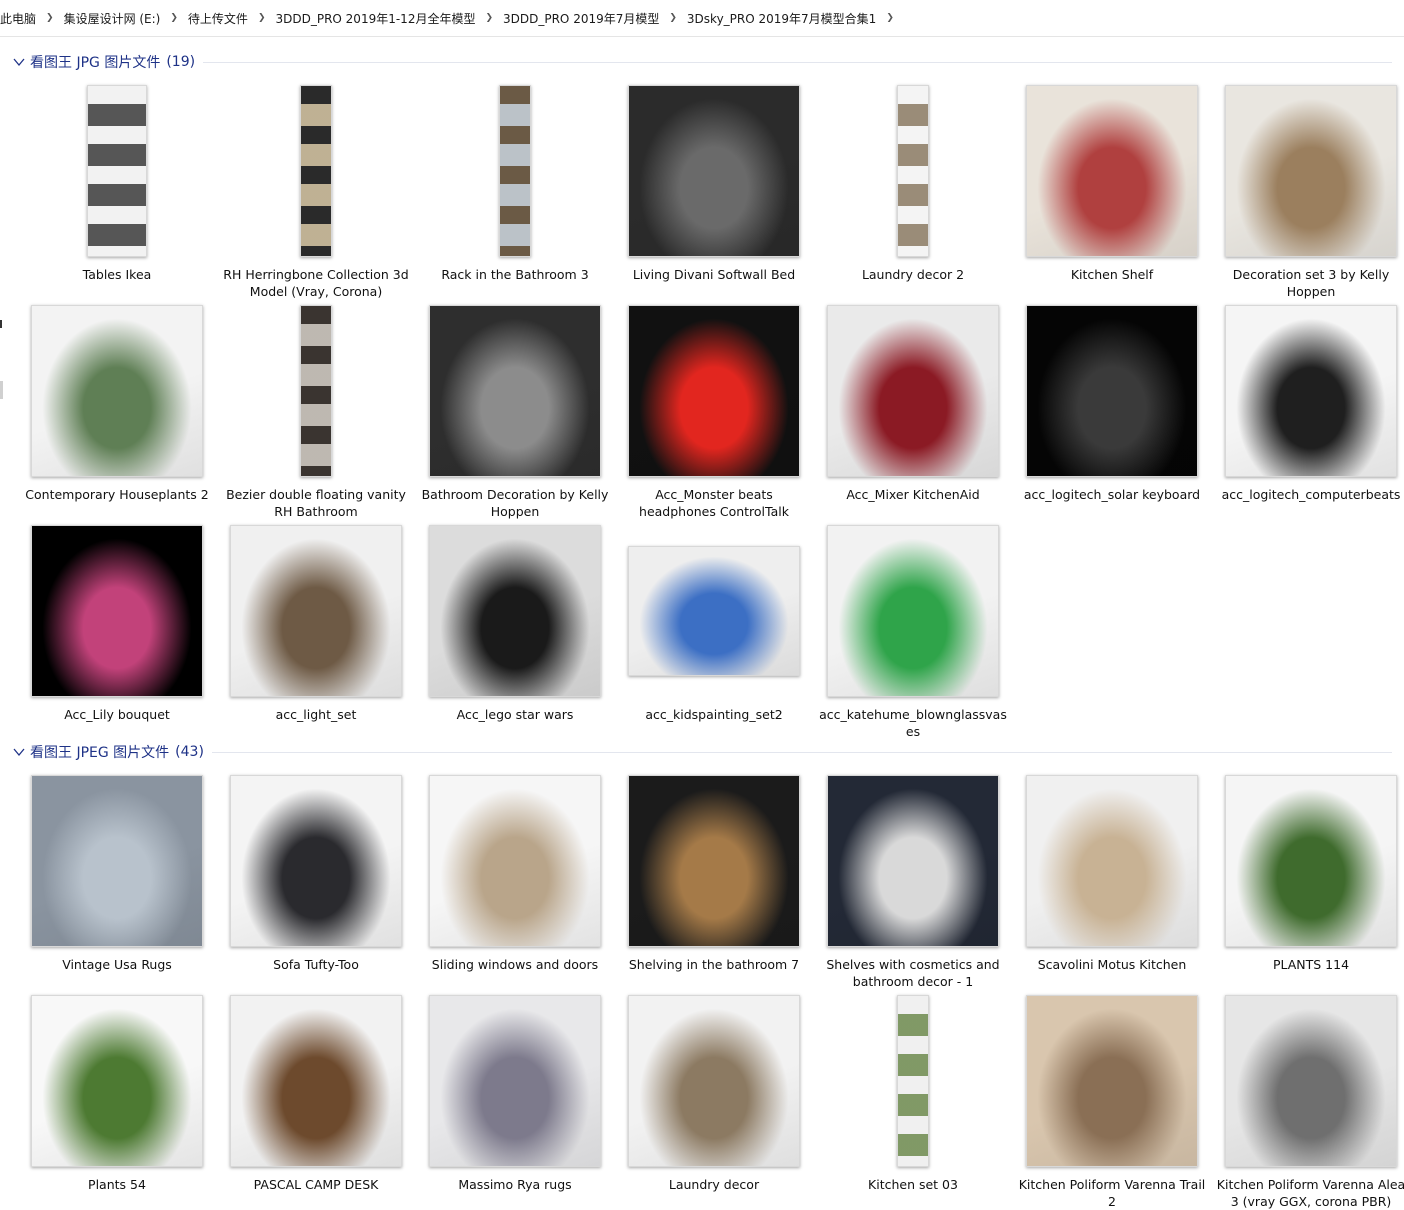 The height and width of the screenshot is (1210, 1404). I want to click on file-tile: acc_light_set, so click(316, 631).